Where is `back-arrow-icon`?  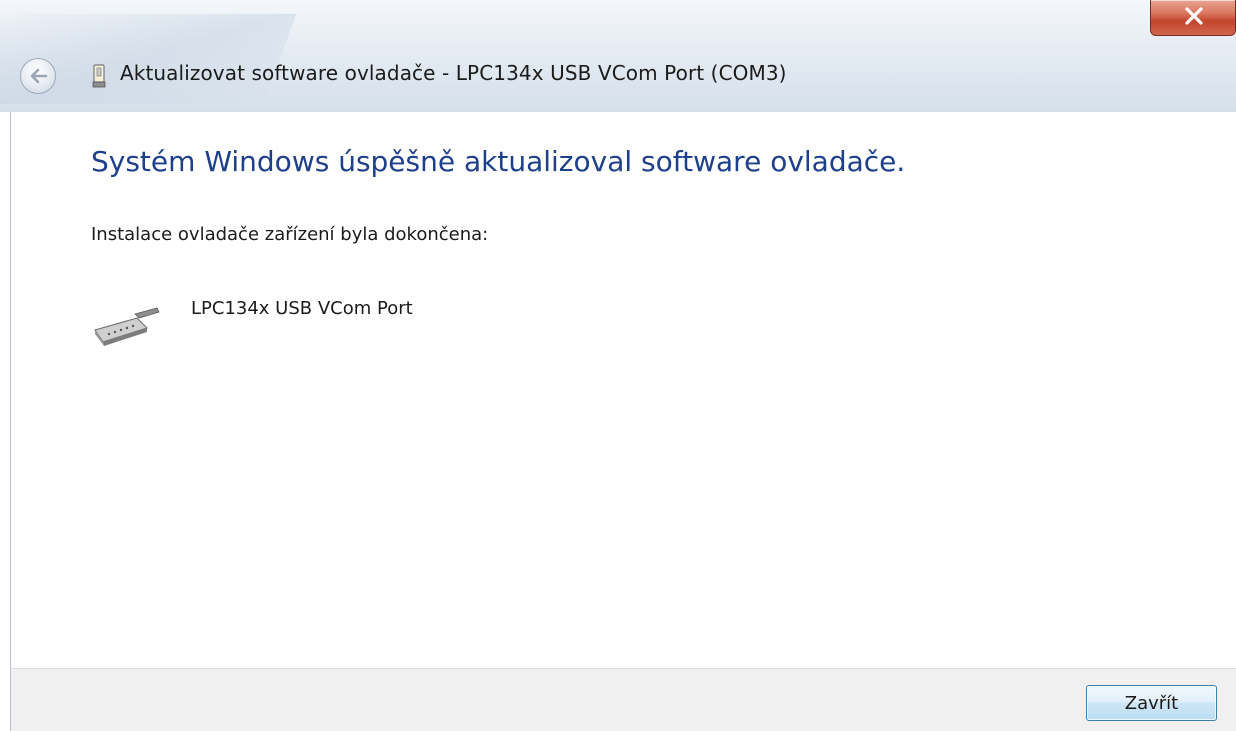
back-arrow-icon is located at coordinates (39, 76).